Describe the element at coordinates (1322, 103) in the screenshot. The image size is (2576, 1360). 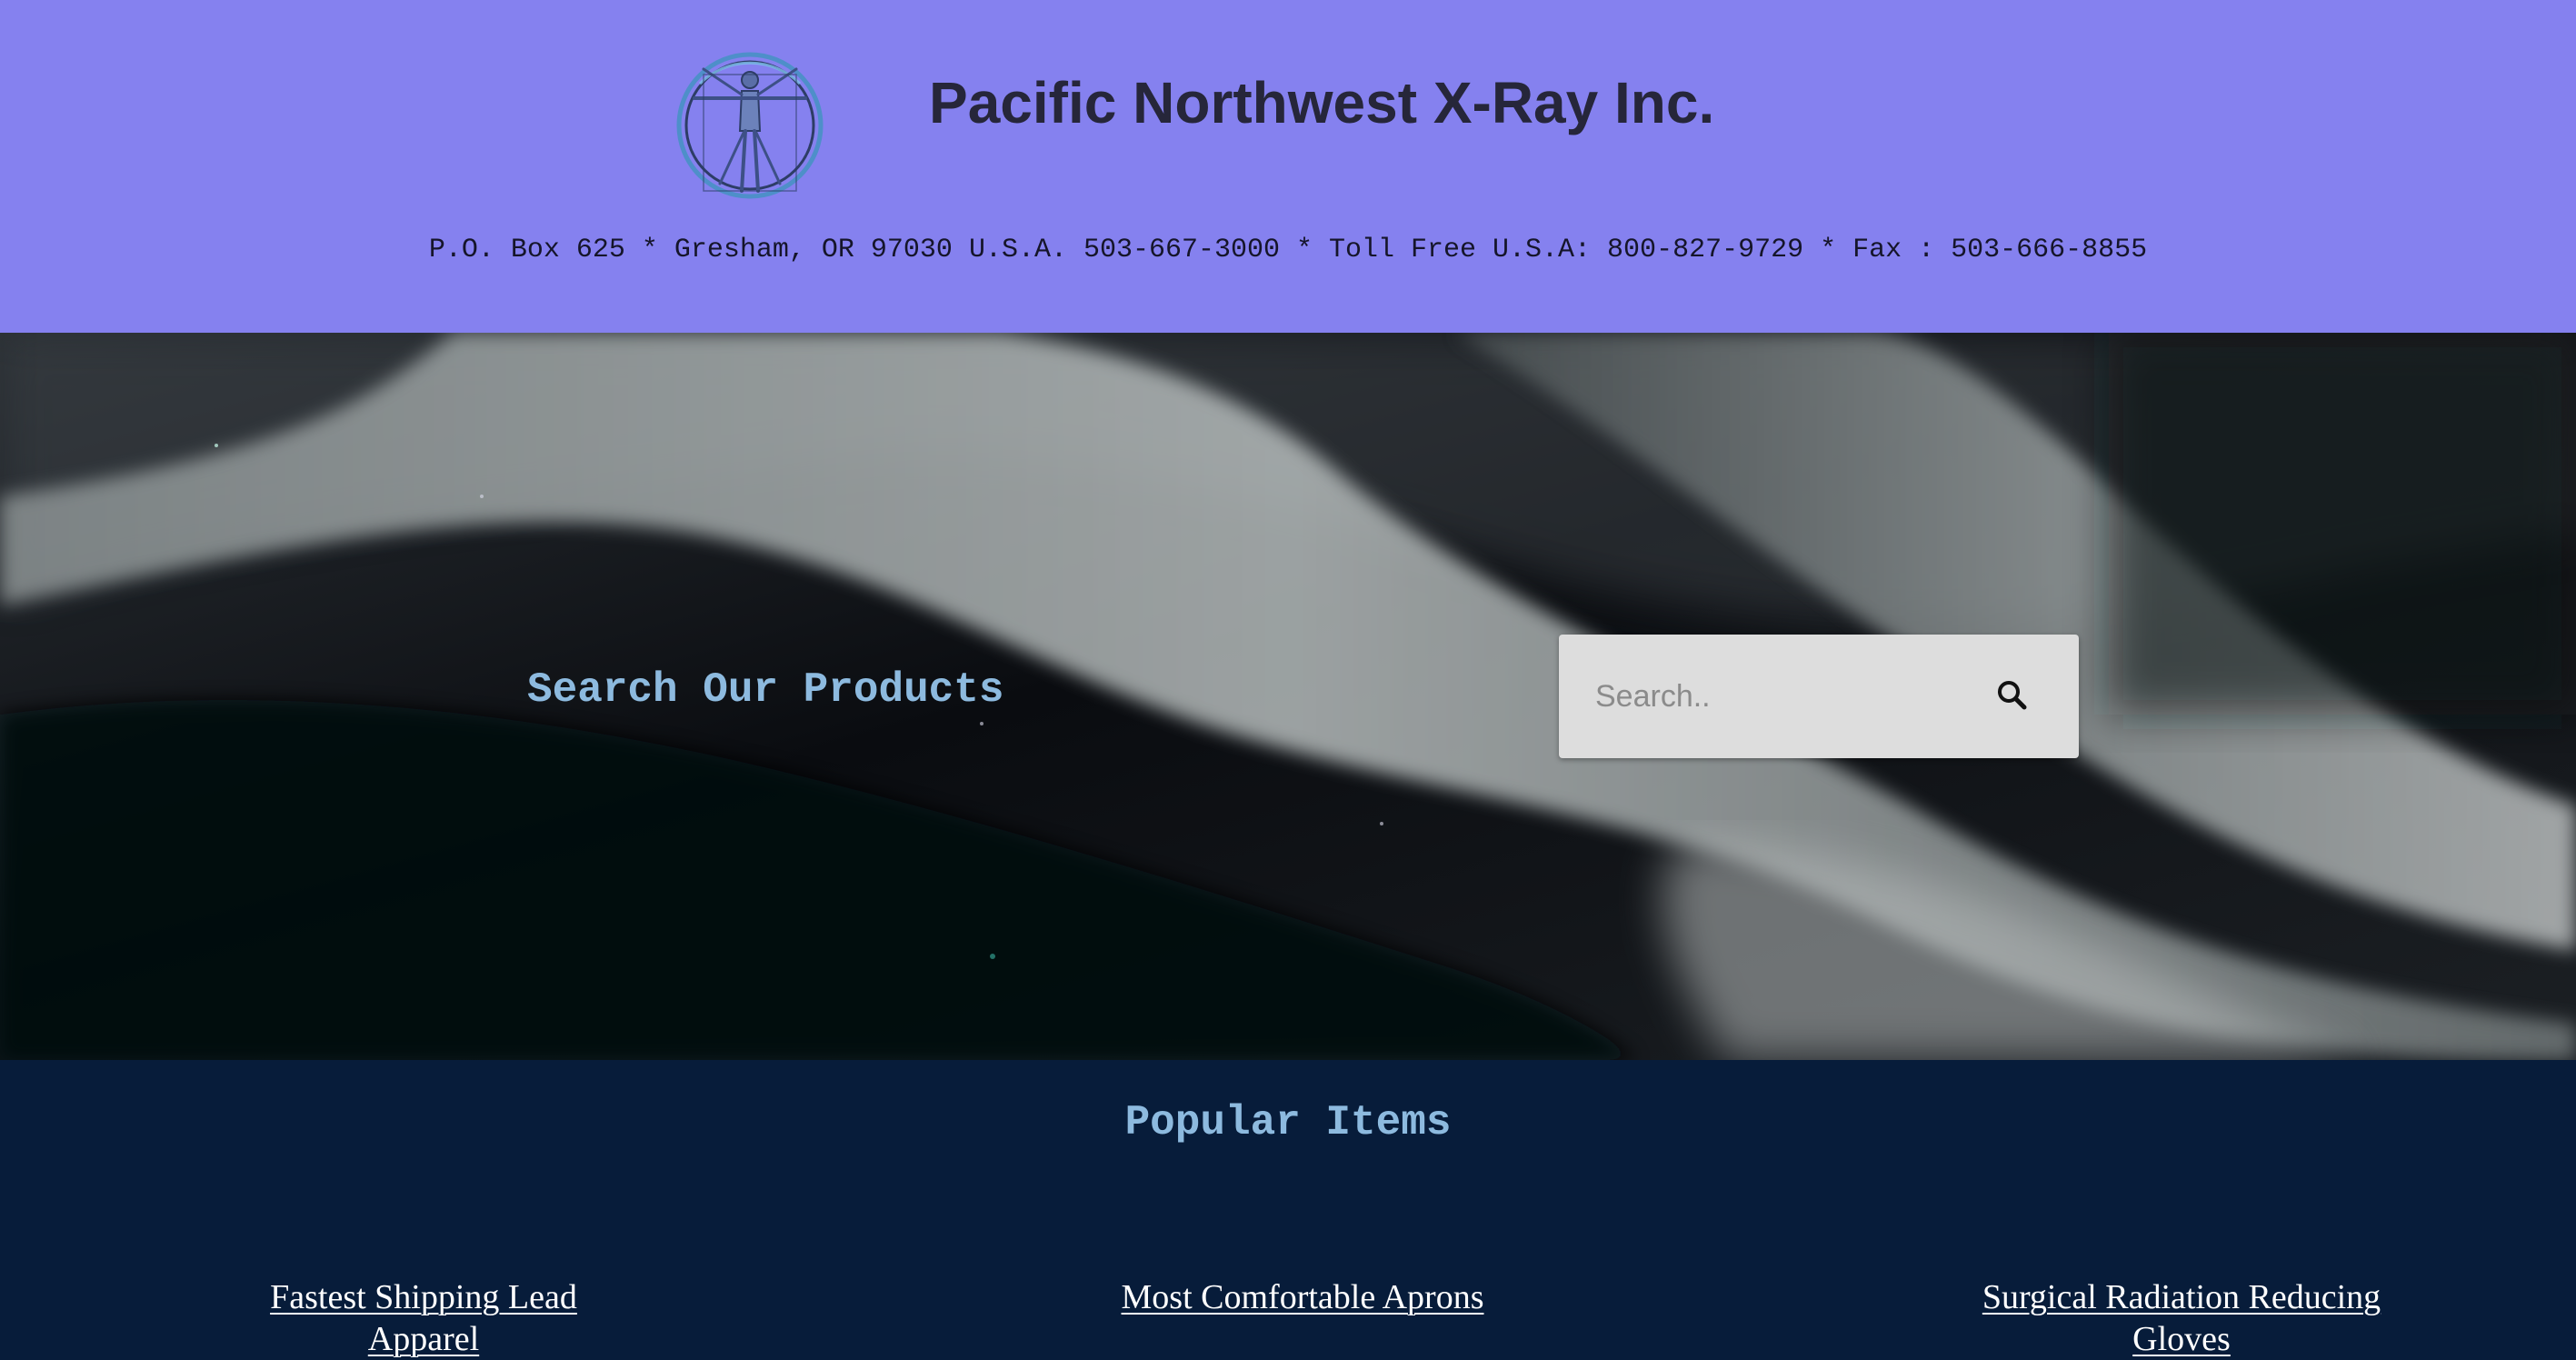
I see `company-name: Pacific Northwest X-Ray Inc.` at that location.